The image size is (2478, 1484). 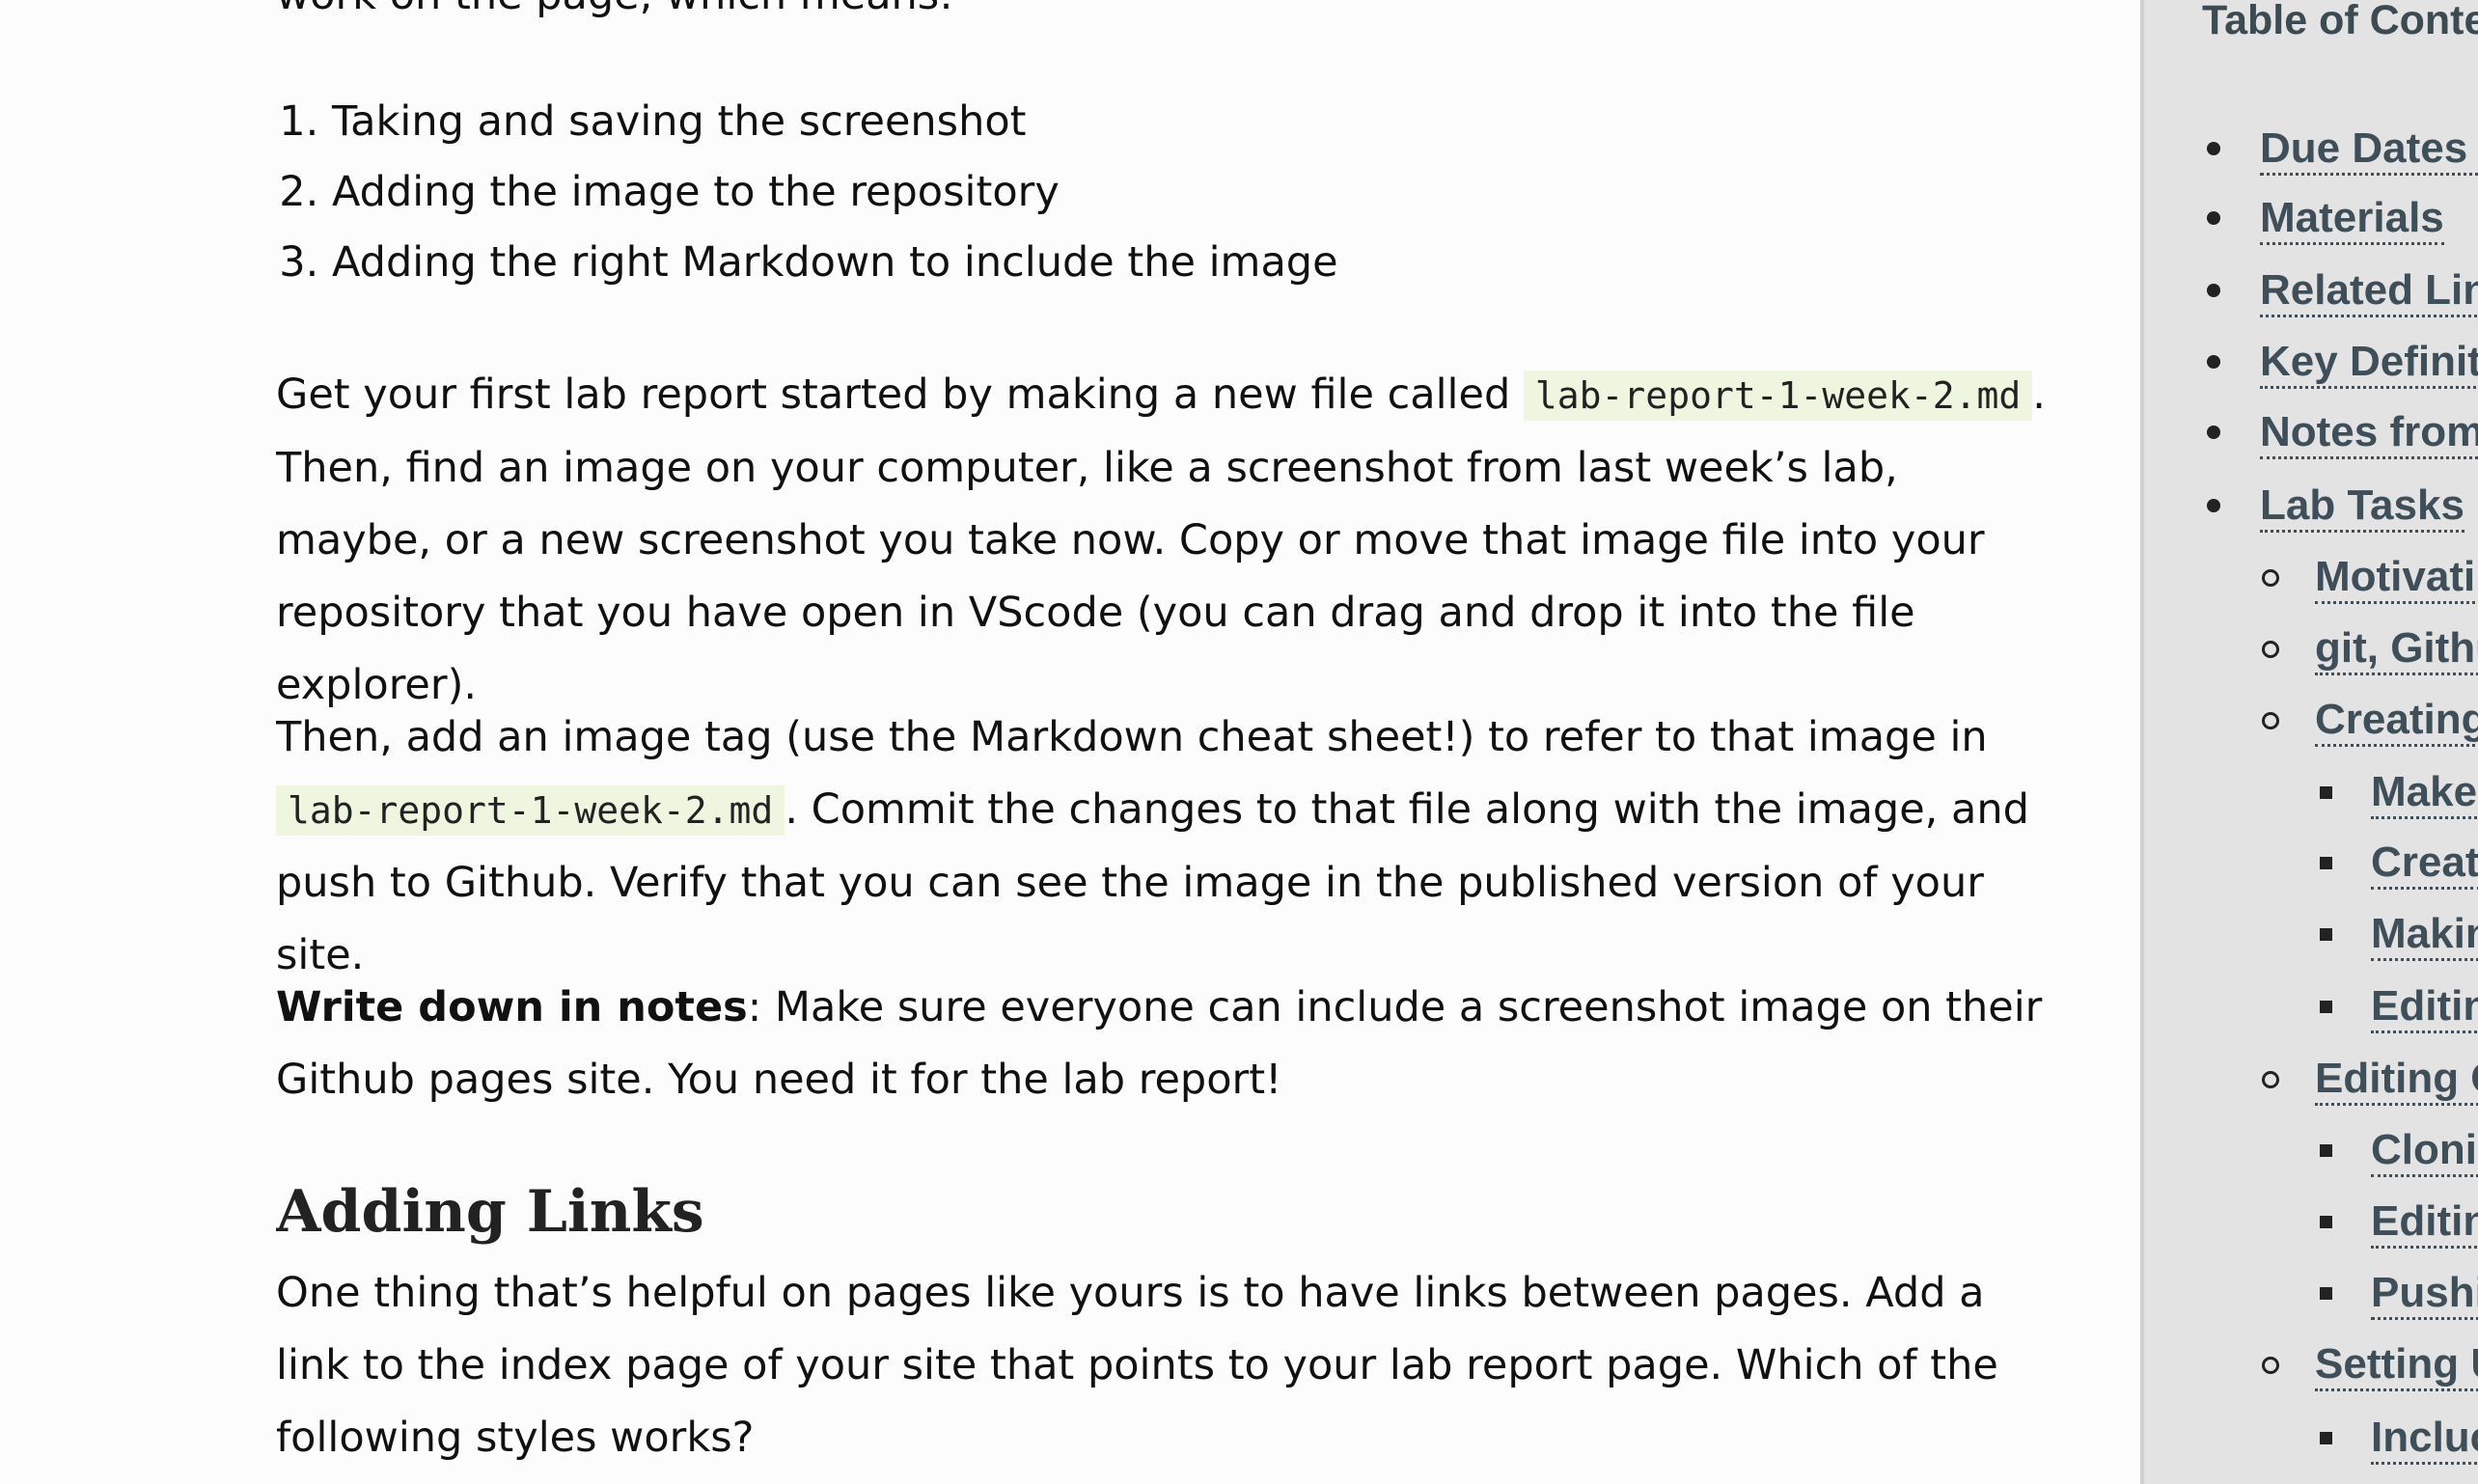 I want to click on toc-item-make: Make, so click(x=2399, y=792).